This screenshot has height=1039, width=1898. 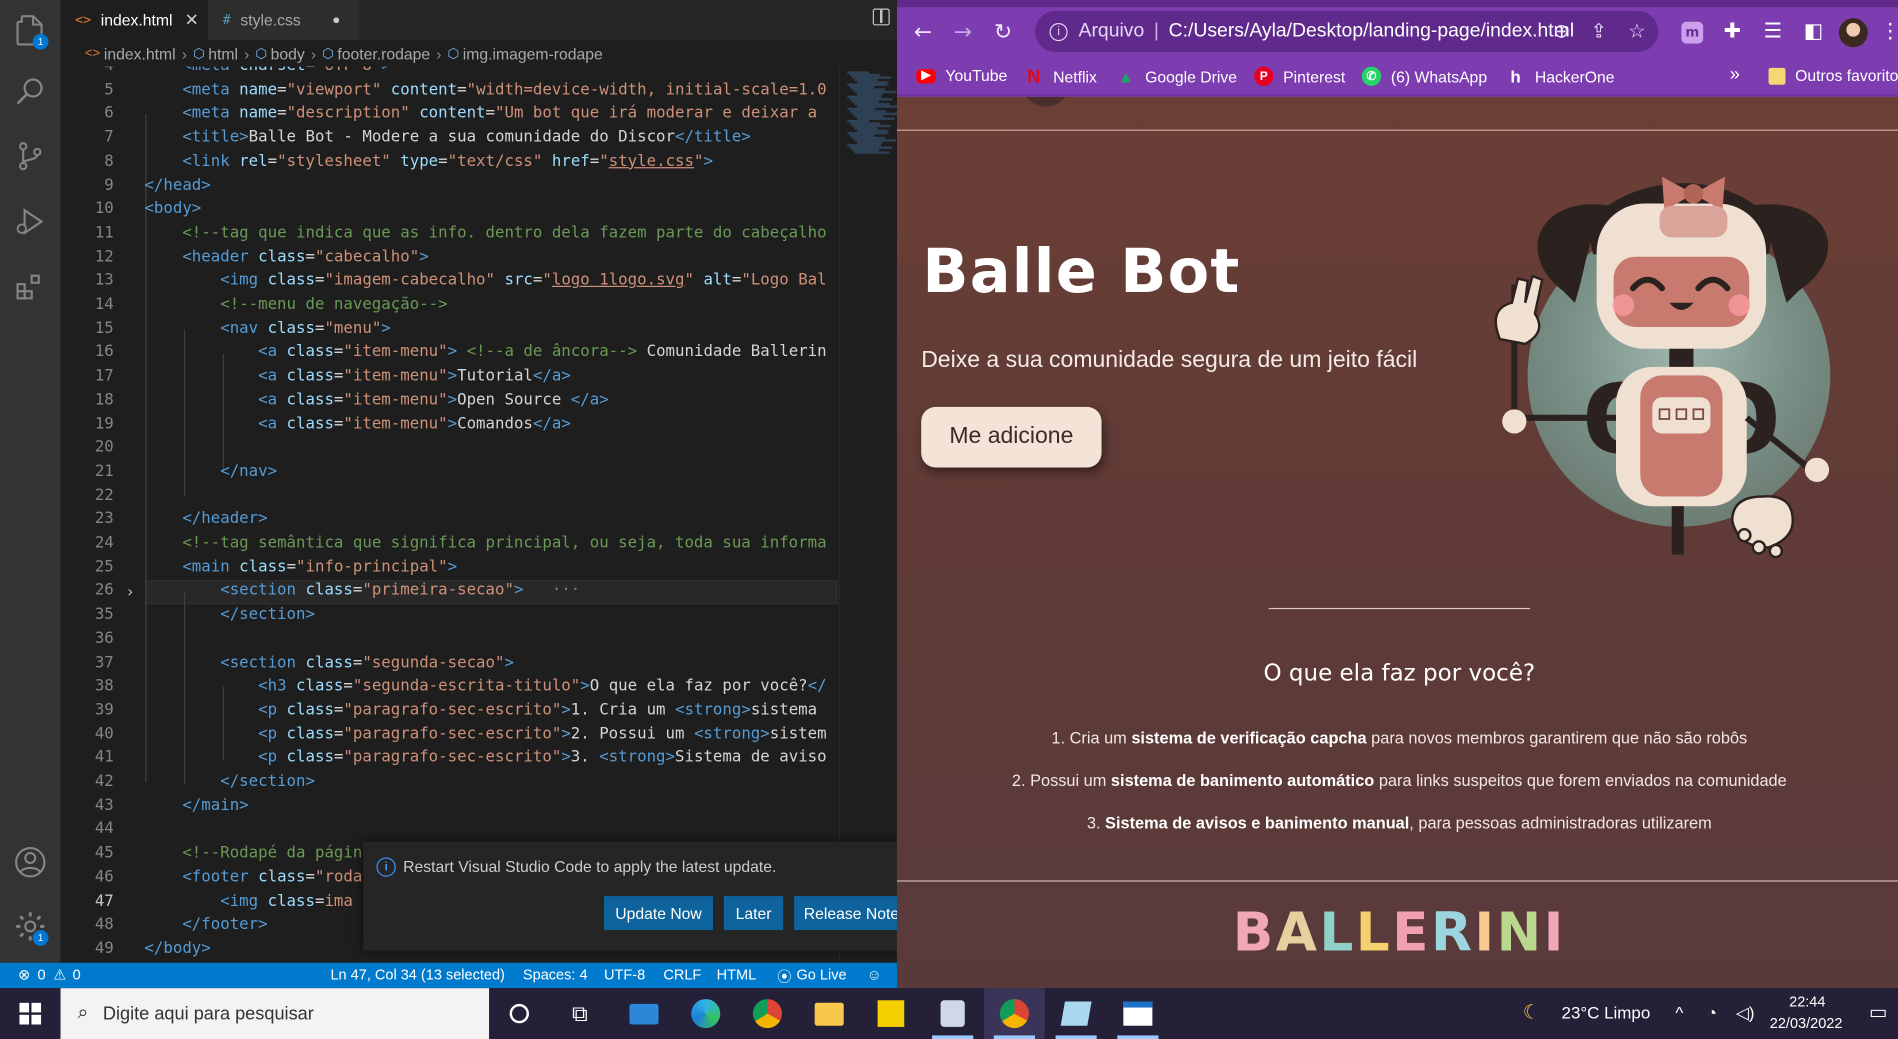 I want to click on code-line: <body>, so click(x=154, y=210).